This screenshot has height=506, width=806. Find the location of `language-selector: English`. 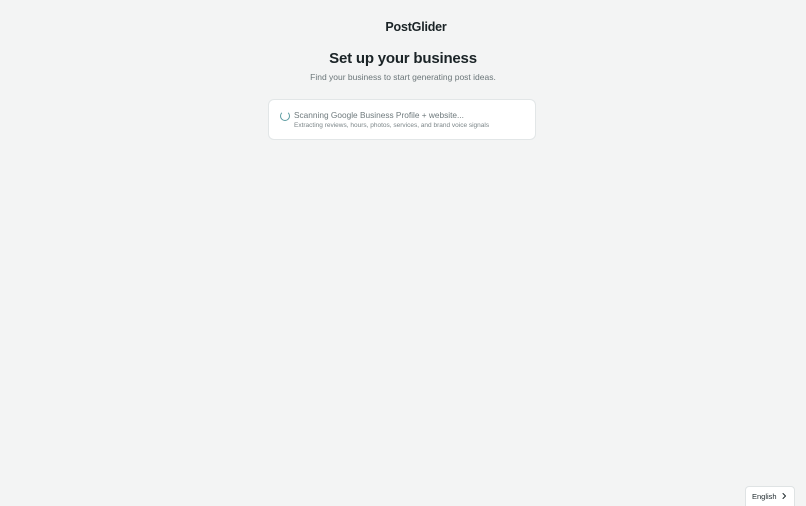

language-selector: English is located at coordinates (770, 496).